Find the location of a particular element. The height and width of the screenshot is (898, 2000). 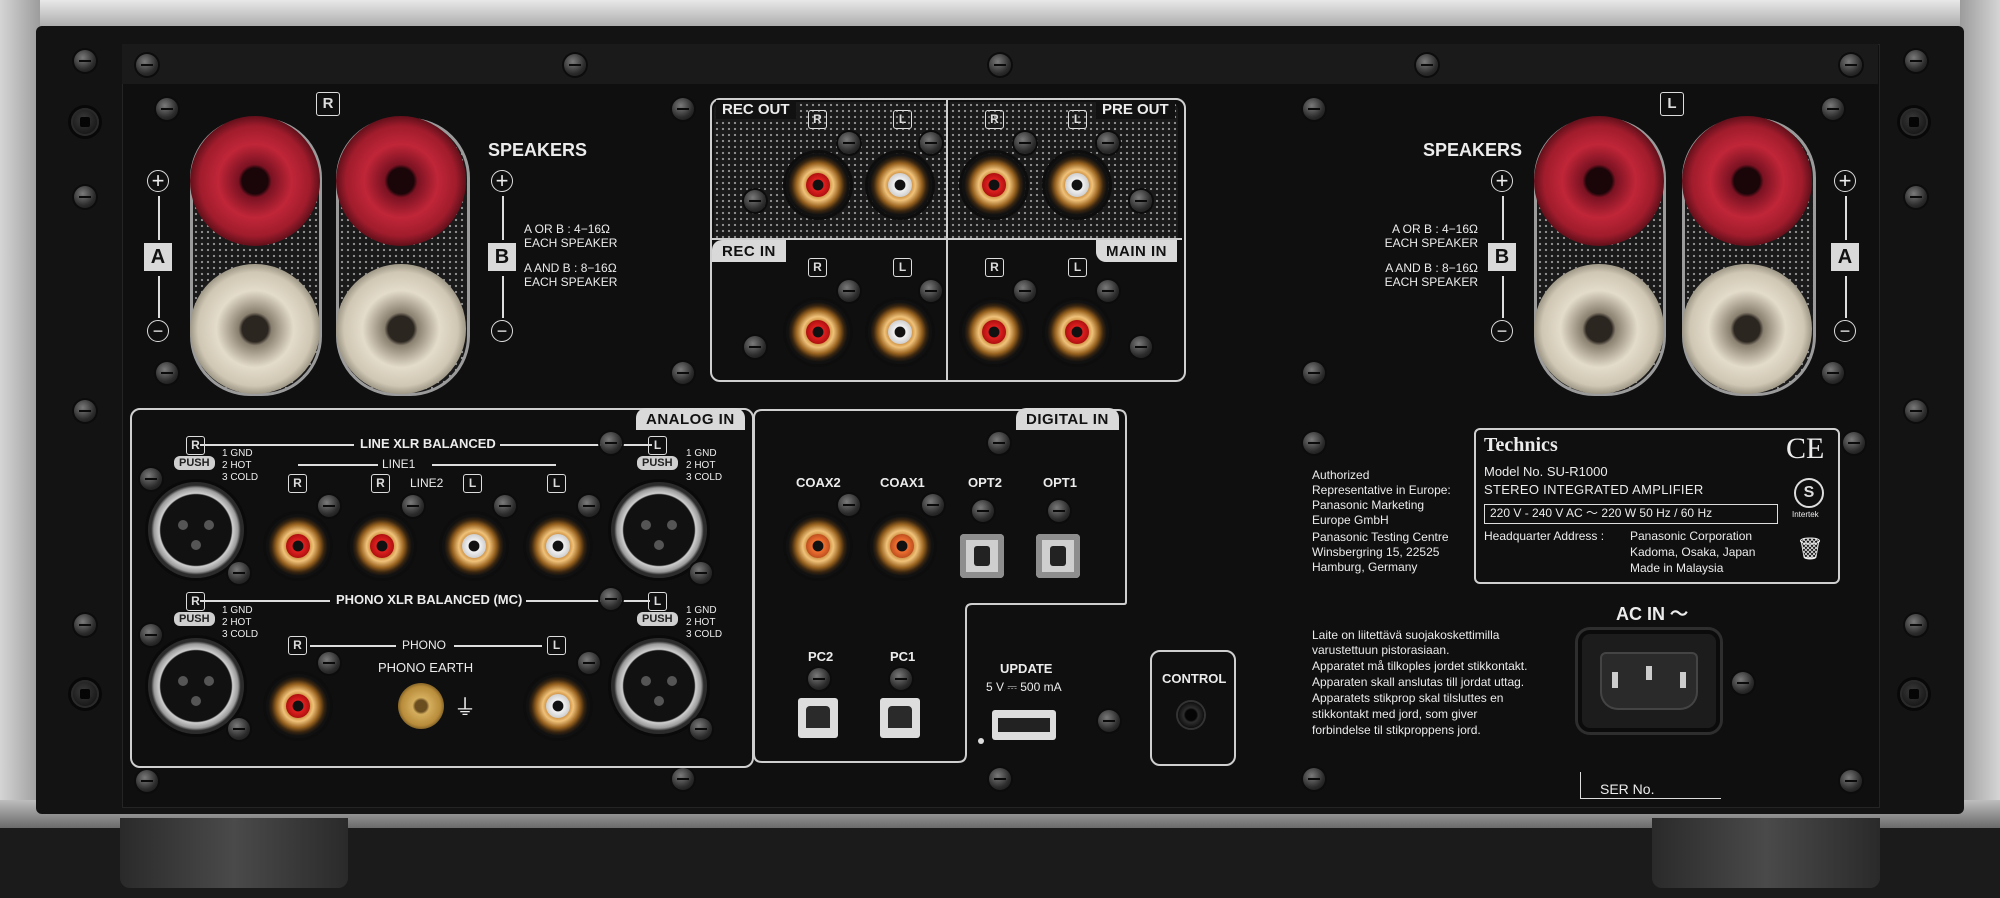

line1-r-jack is located at coordinates (298, 546).